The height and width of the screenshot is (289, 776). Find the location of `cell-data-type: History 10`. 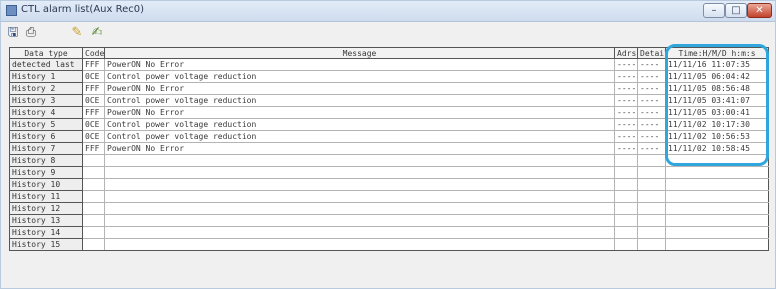

cell-data-type: History 10 is located at coordinates (46, 184).